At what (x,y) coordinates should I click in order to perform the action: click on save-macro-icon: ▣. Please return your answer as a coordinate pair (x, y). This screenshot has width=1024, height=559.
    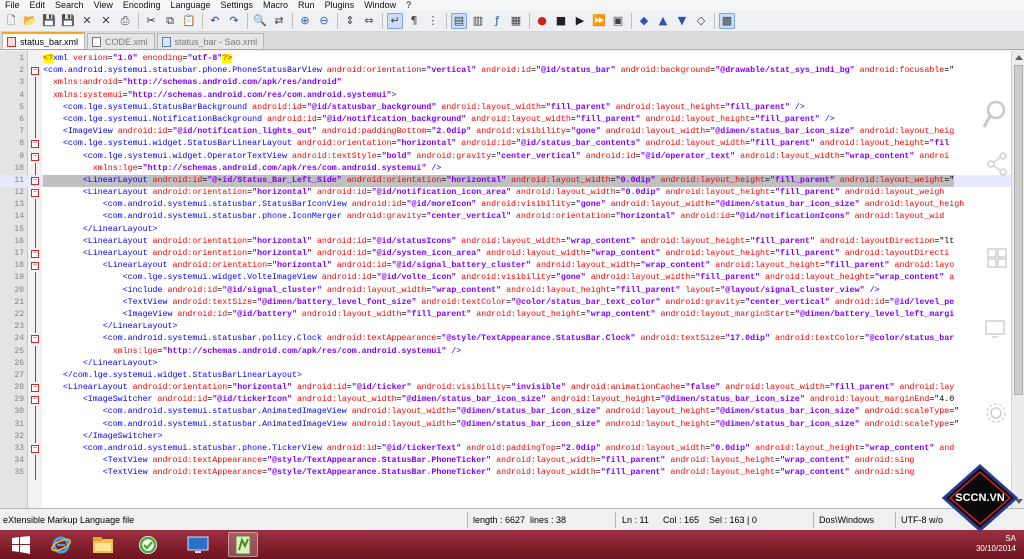
    Looking at the image, I should click on (618, 21).